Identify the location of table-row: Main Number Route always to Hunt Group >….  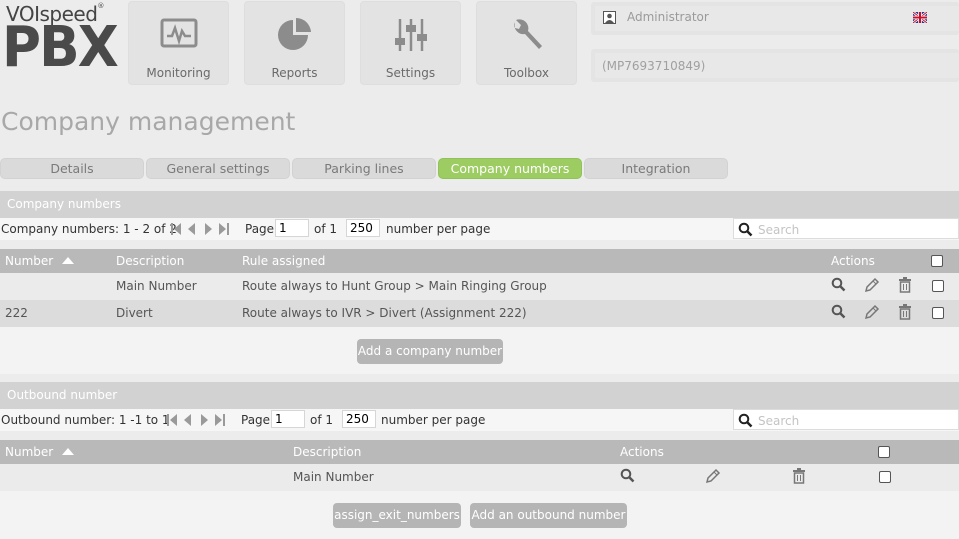
(479, 286).